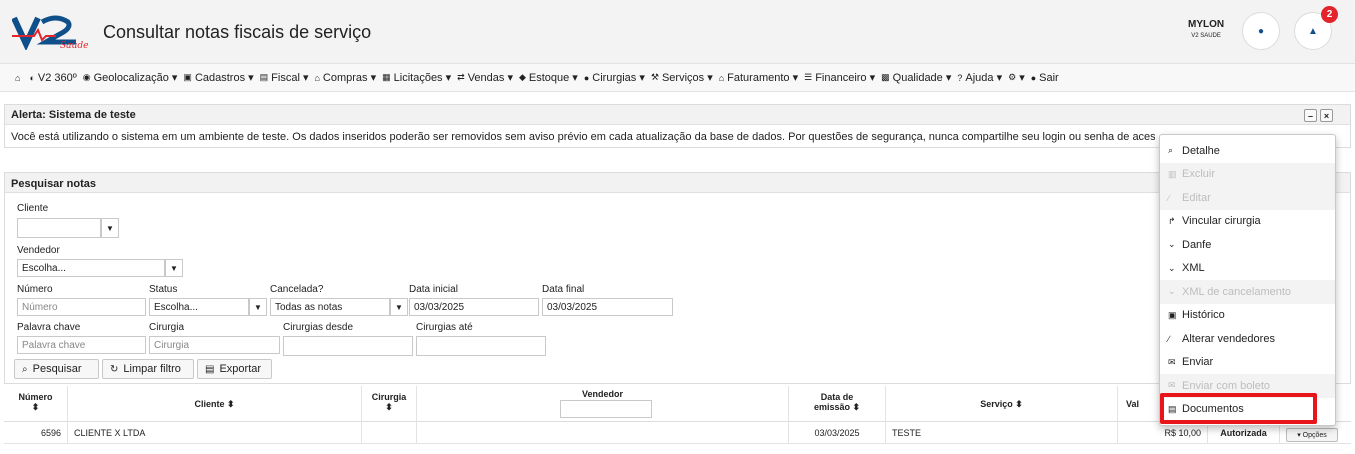  What do you see at coordinates (330, 307) in the screenshot?
I see `cancelada-select: Todas as notas` at bounding box center [330, 307].